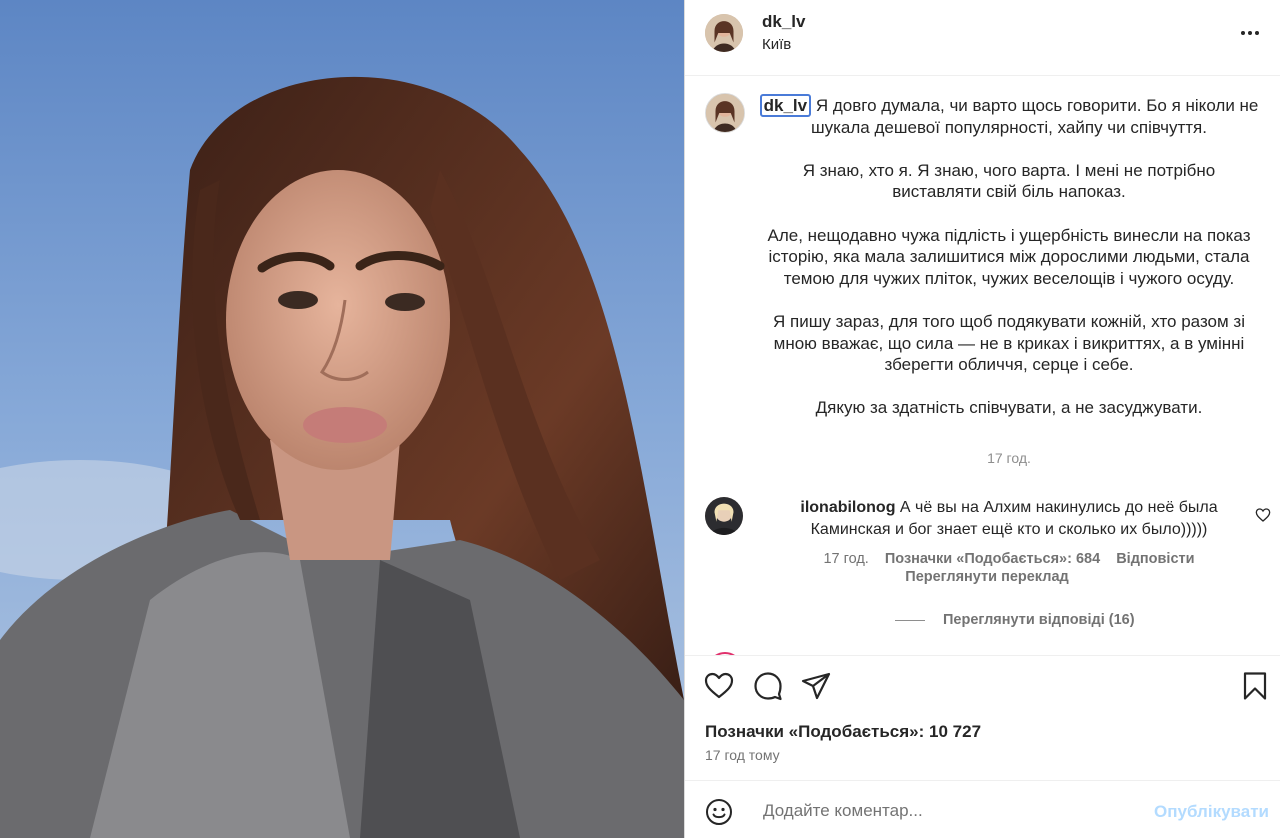 This screenshot has height=838, width=1280. Describe the element at coordinates (768, 686) in the screenshot. I see `comment-icon` at that location.